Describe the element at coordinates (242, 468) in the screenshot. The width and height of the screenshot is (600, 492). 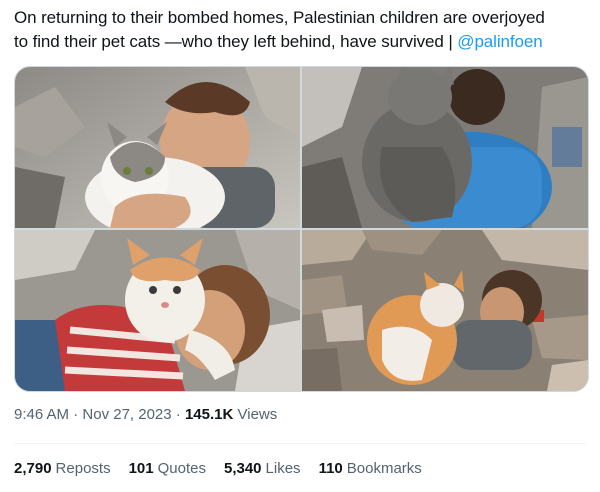
I see `likes-count: 5,340` at that location.